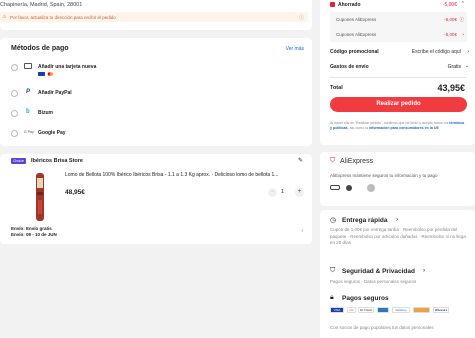  I want to click on seal-badge-icon, so click(371, 188).